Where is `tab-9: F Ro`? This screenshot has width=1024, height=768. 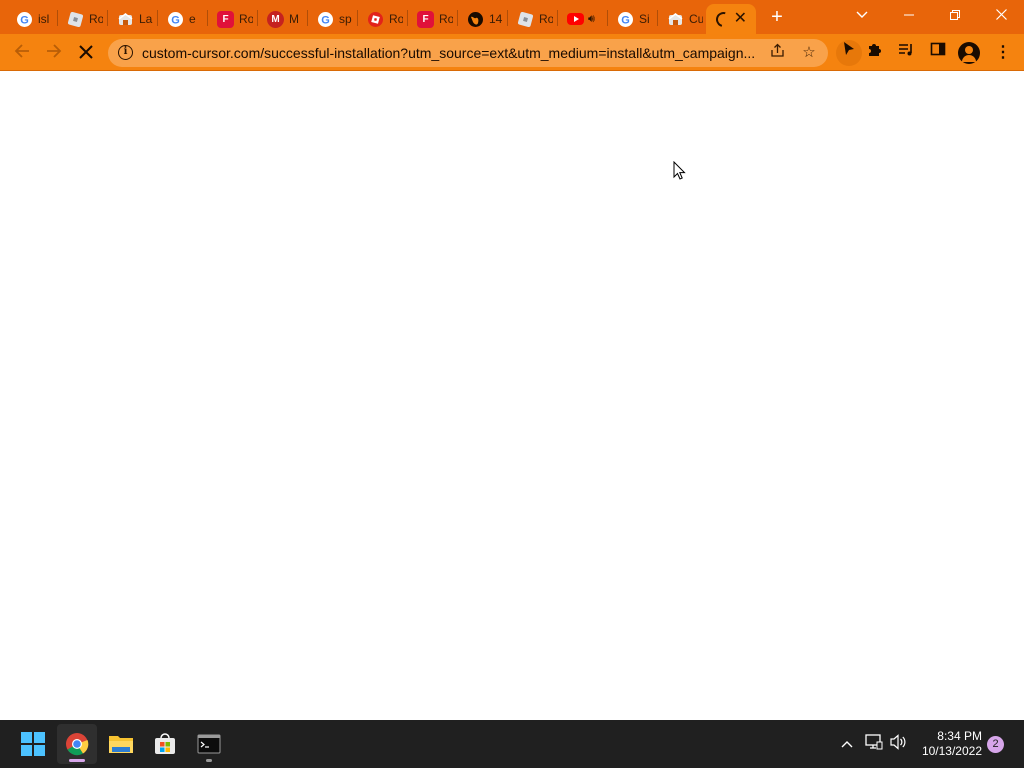
tab-9: F Ro is located at coordinates (432, 19).